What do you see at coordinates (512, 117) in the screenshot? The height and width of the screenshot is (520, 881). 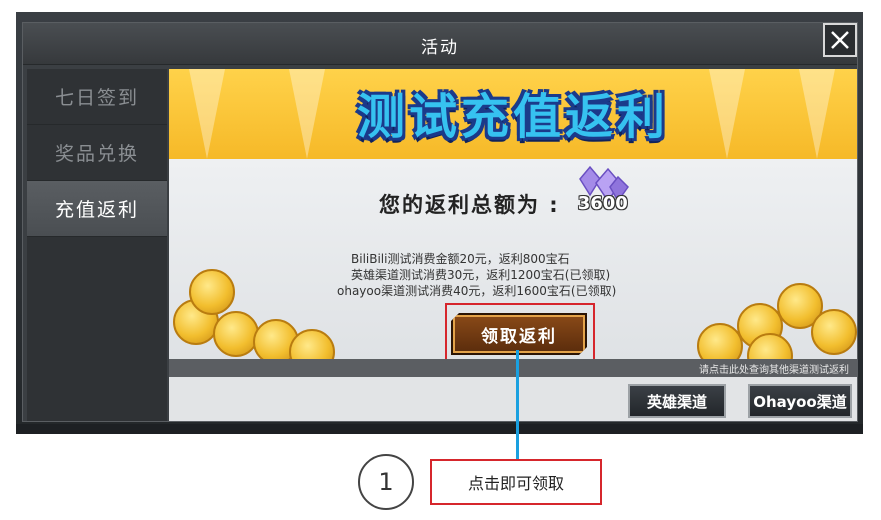 I see `banner-title: 测试充值返利` at bounding box center [512, 117].